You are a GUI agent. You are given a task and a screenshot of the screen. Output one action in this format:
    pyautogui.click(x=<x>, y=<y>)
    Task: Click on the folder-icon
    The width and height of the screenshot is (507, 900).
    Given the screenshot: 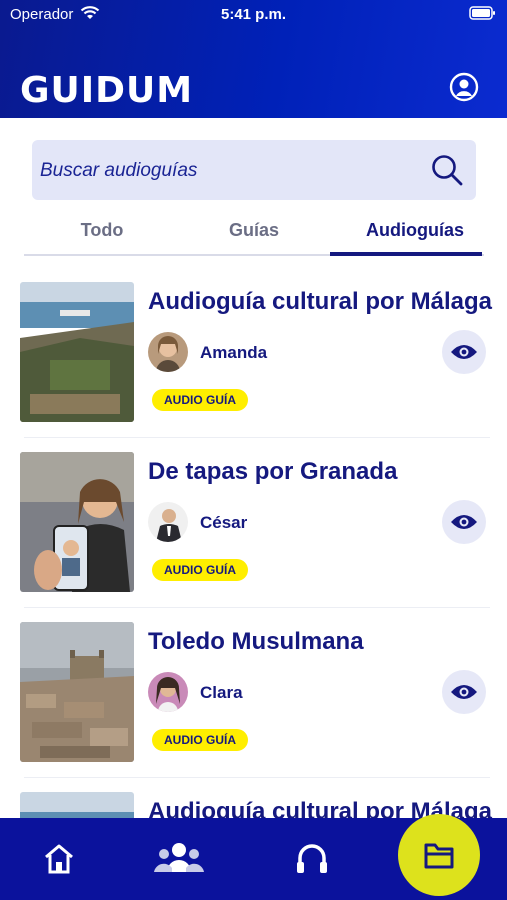 What is the action you would take?
    pyautogui.click(x=439, y=856)
    